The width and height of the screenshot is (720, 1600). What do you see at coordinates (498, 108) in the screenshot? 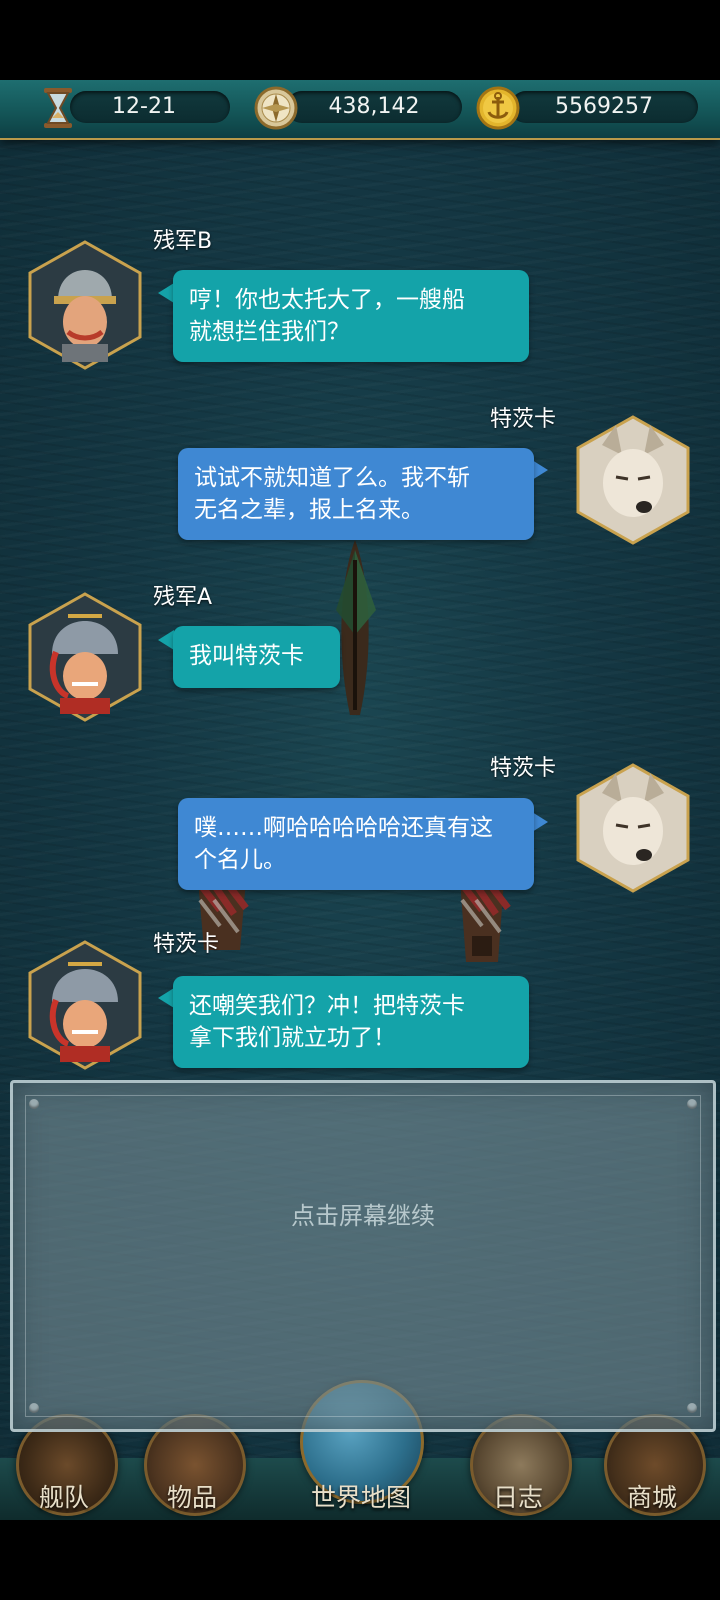
I see `anchor-coin-icon` at bounding box center [498, 108].